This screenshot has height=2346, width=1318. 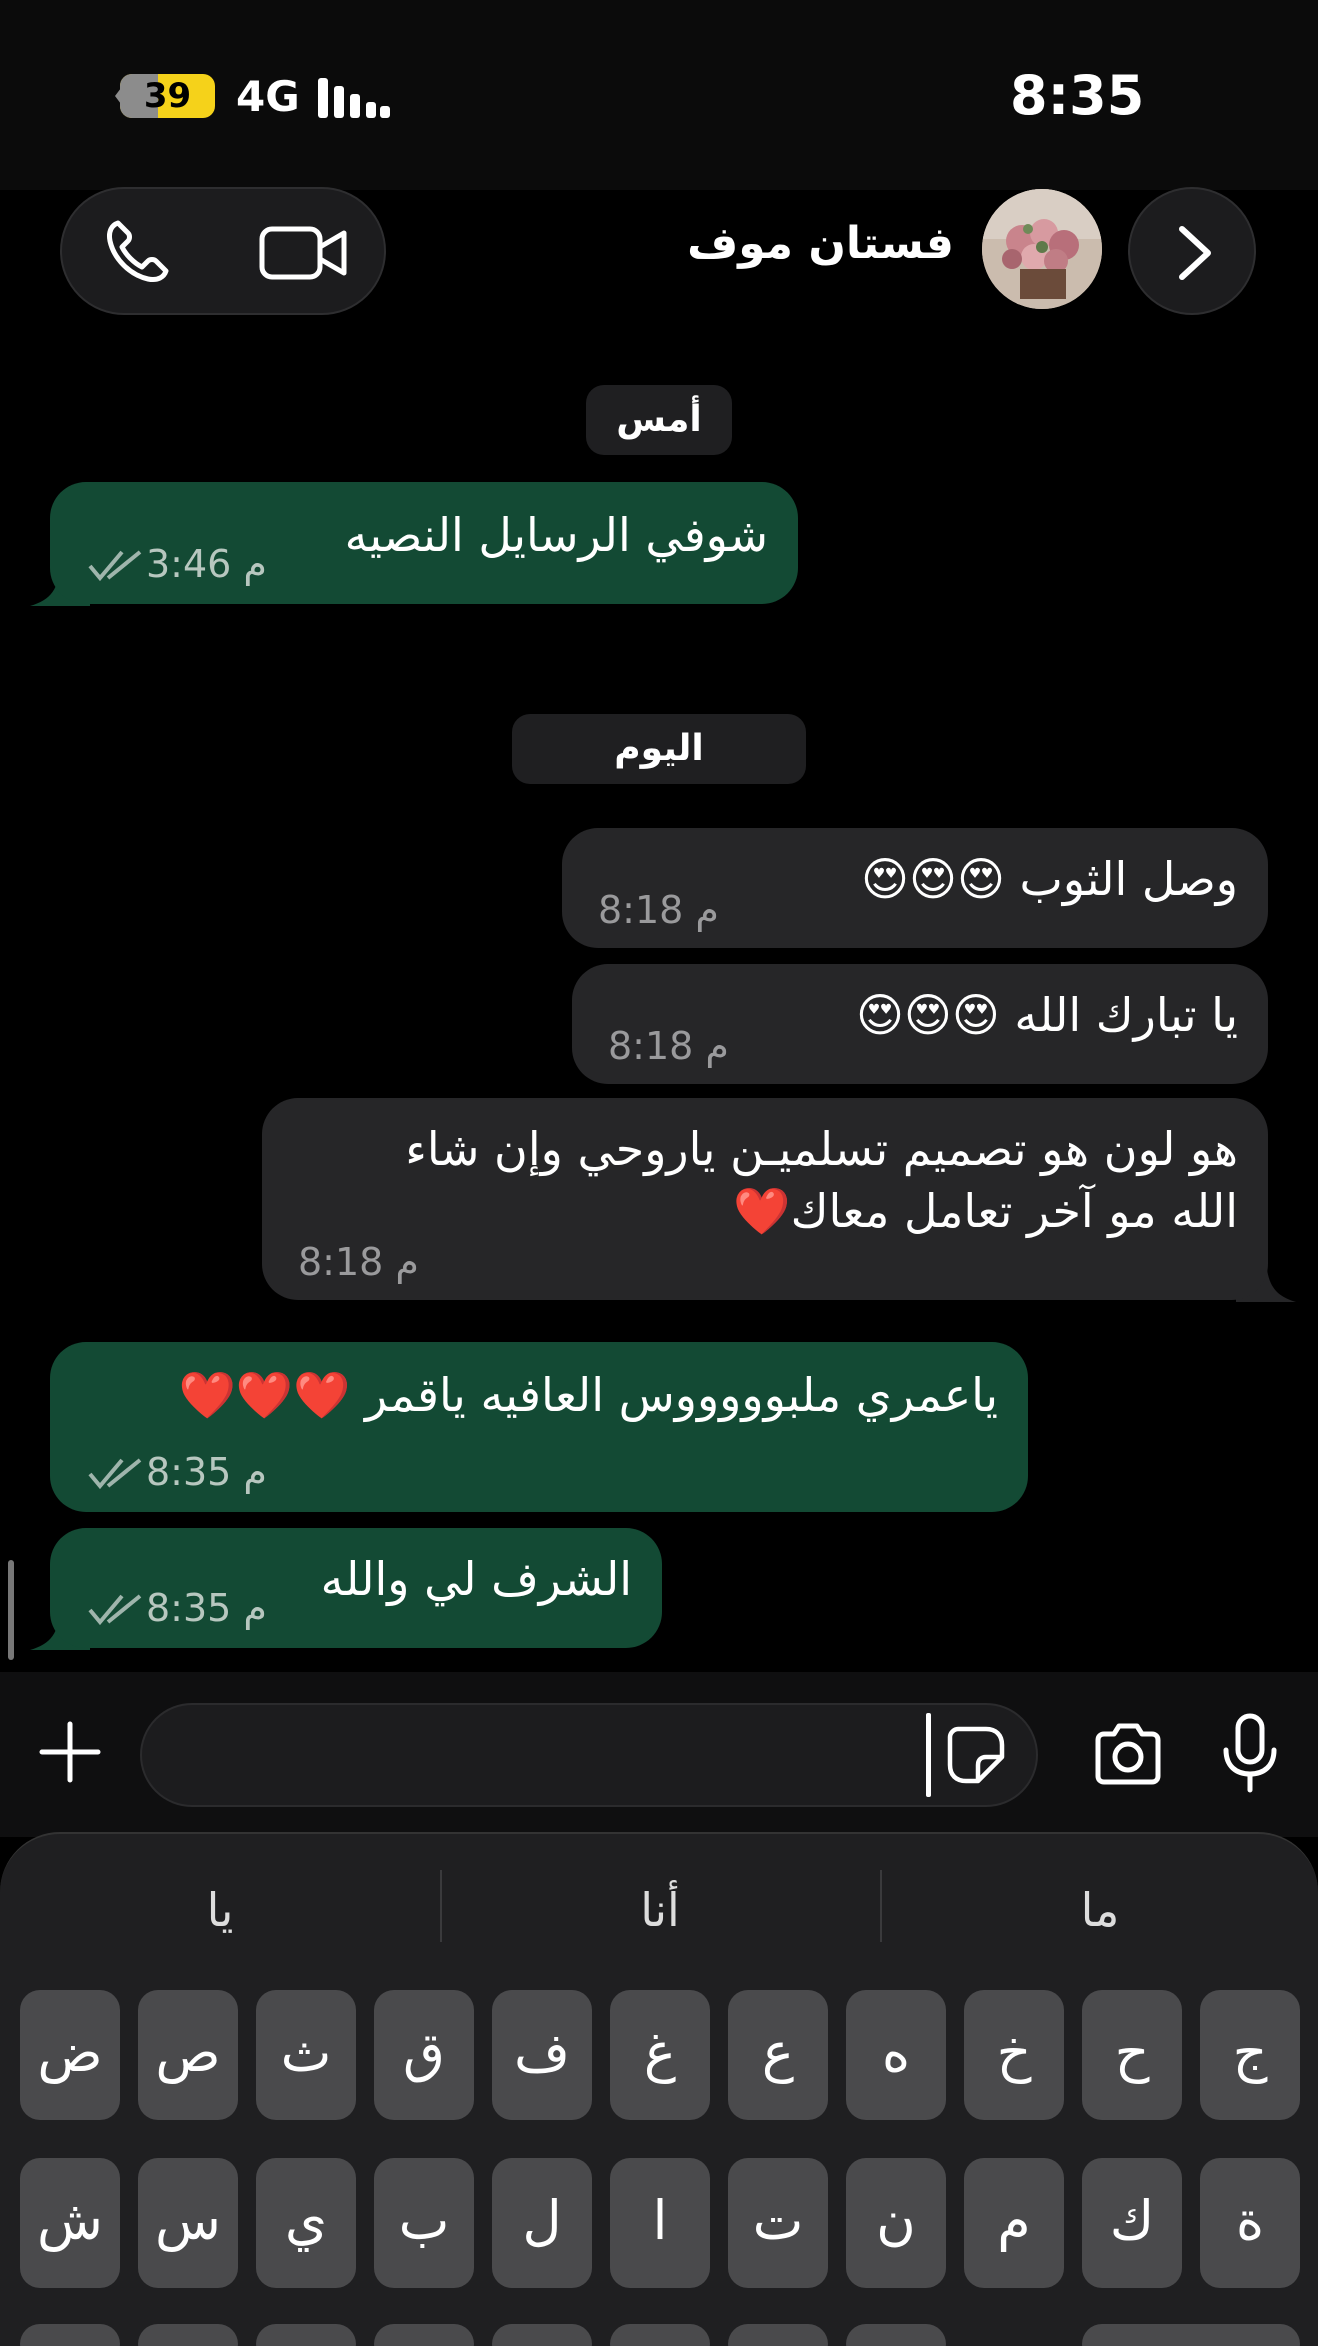 I want to click on contact-avatar, so click(x=1042, y=249).